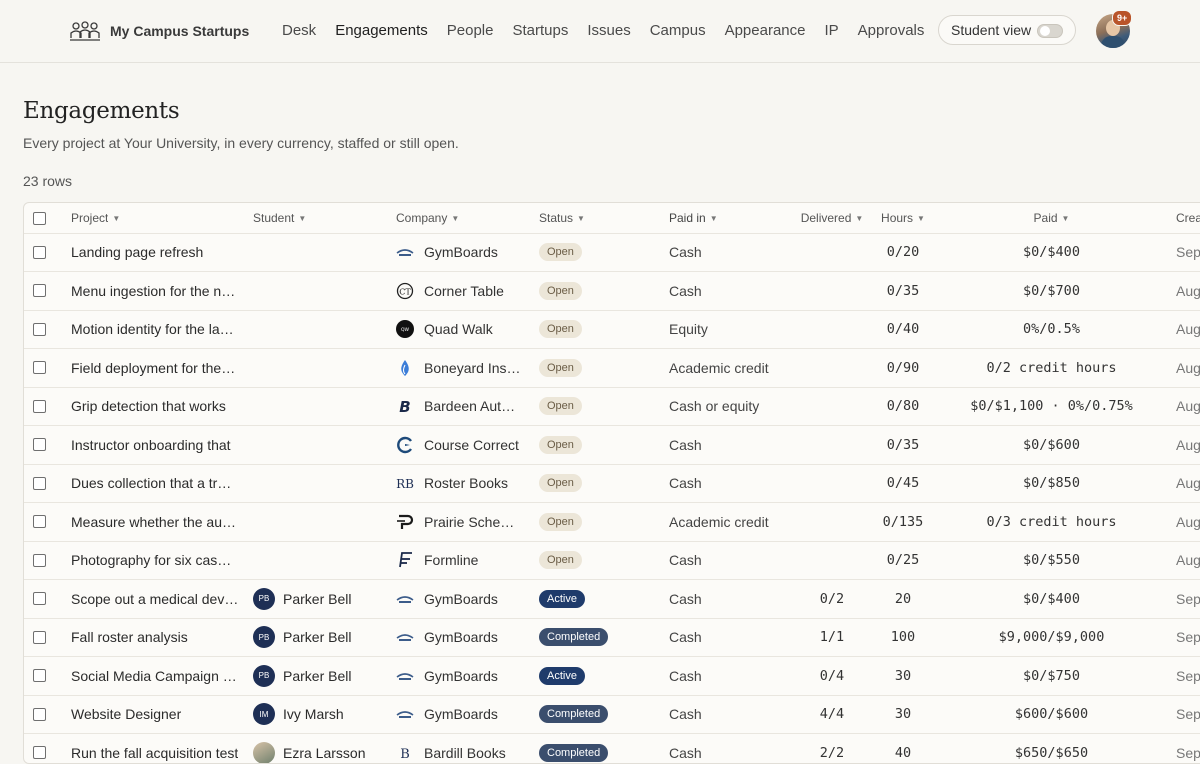 Image resolution: width=1200 pixels, height=764 pixels. I want to click on project-cell: Grip detection that works, so click(156, 406).